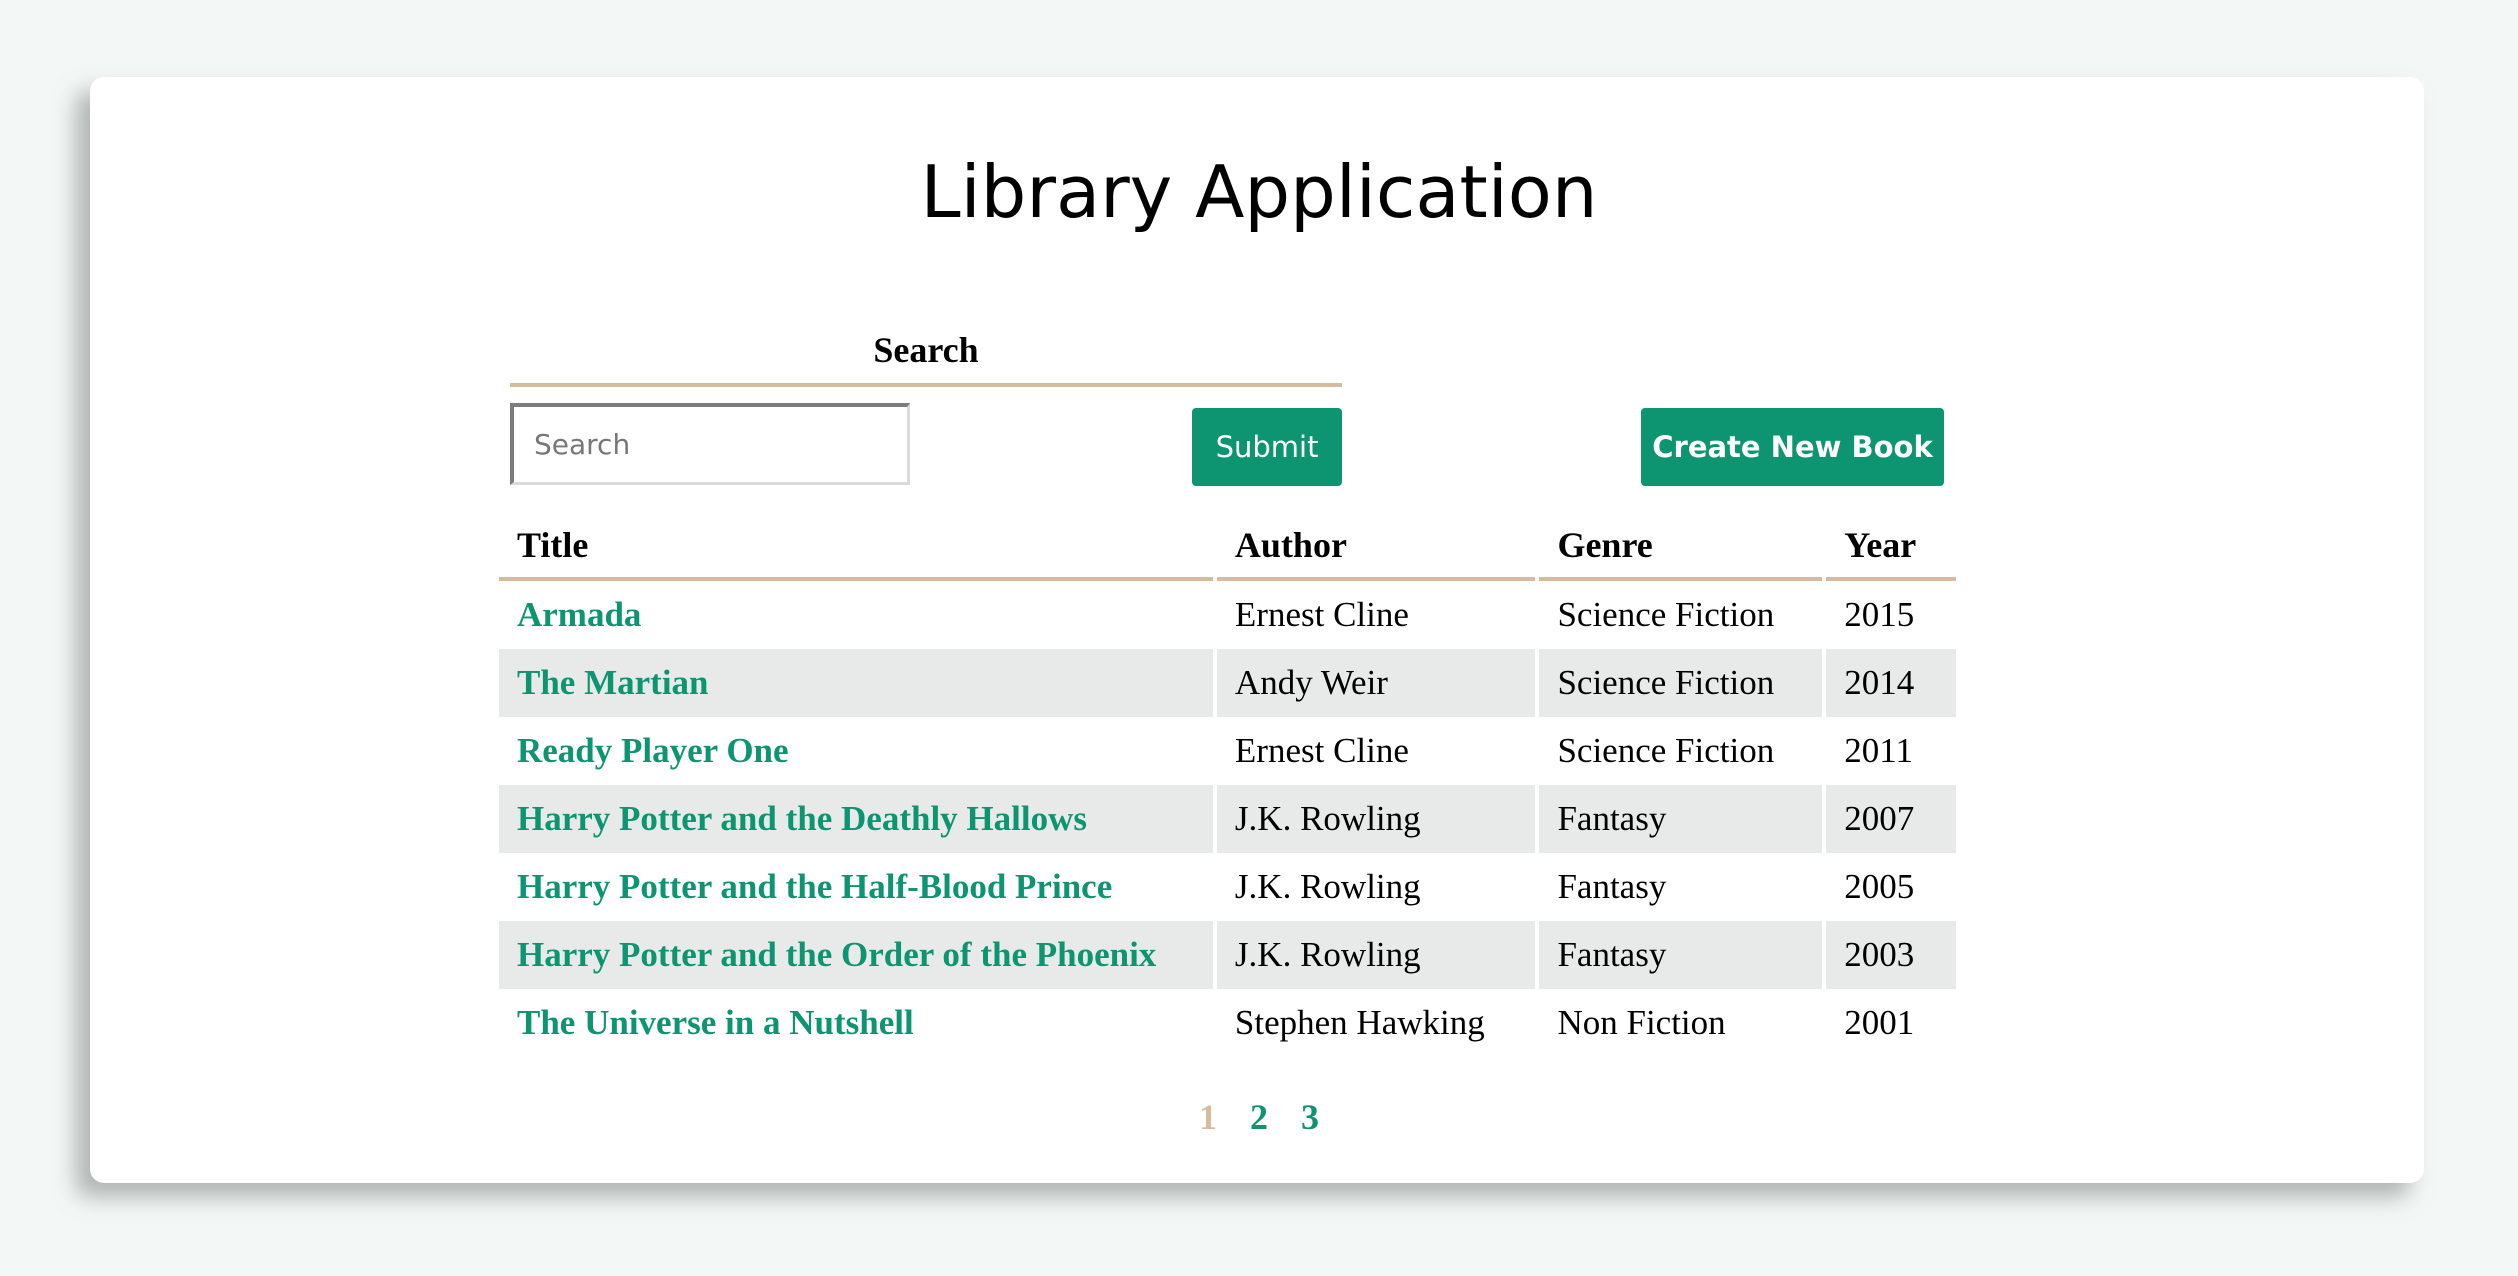 This screenshot has height=1276, width=2518. I want to click on cell-genre: Non Fiction, so click(1641, 1022).